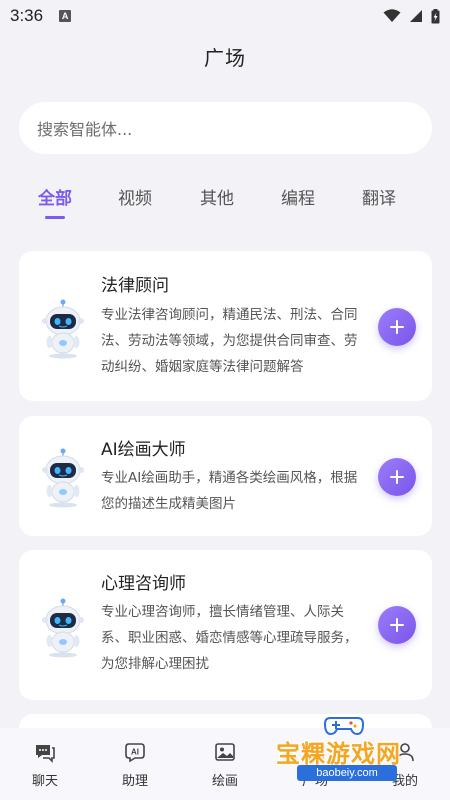 This screenshot has height=800, width=450. I want to click on category-tabs: 全部 视频 其他 编程 翻译, so click(225, 204).